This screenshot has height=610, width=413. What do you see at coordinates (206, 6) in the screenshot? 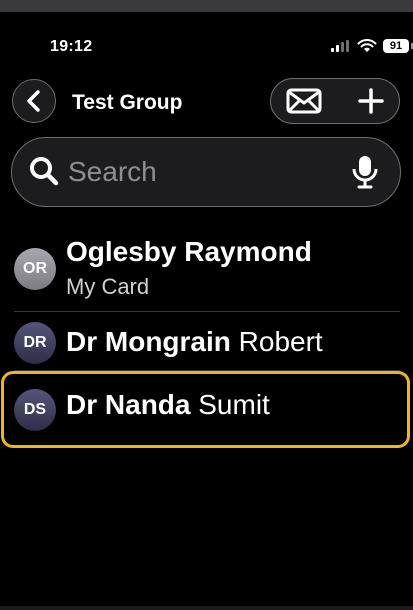
I see `top-edge-bar` at bounding box center [206, 6].